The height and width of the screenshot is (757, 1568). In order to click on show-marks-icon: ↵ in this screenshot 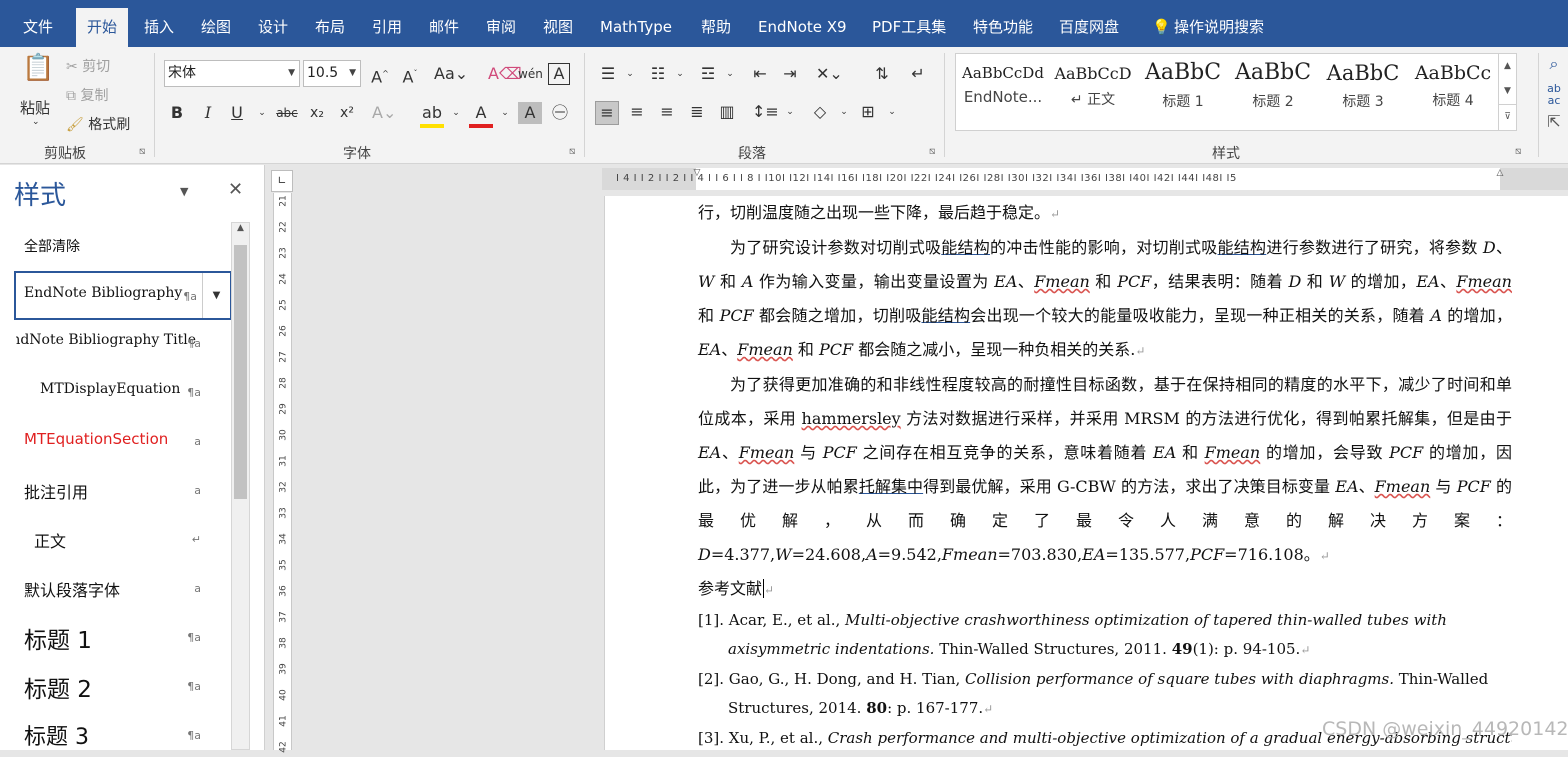, I will do `click(918, 74)`.